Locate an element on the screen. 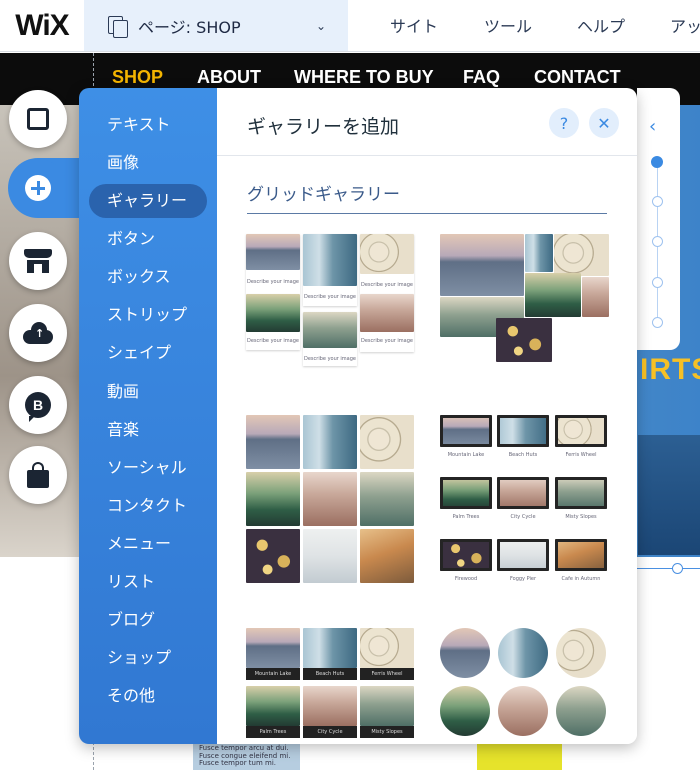 Image resolution: width=700 pixels, height=770 pixels. site-nav-where-to-buy: WHERE TO BUY is located at coordinates (364, 77).